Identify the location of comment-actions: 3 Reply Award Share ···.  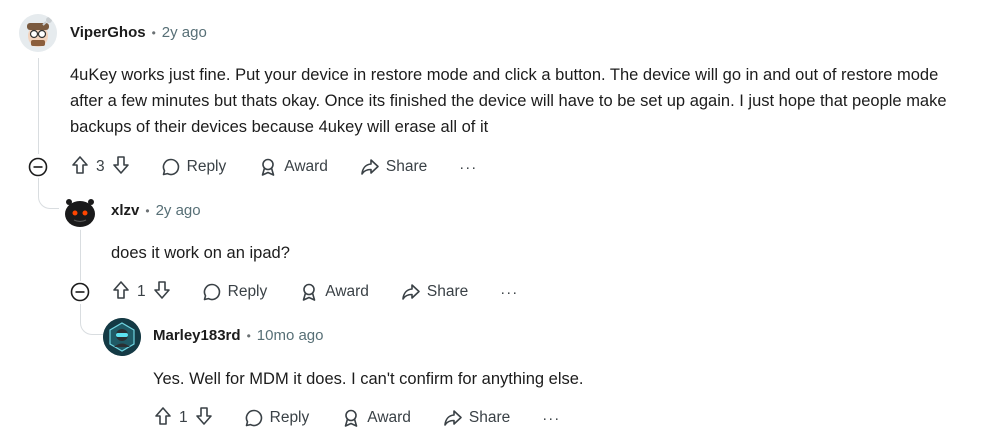
(273, 167).